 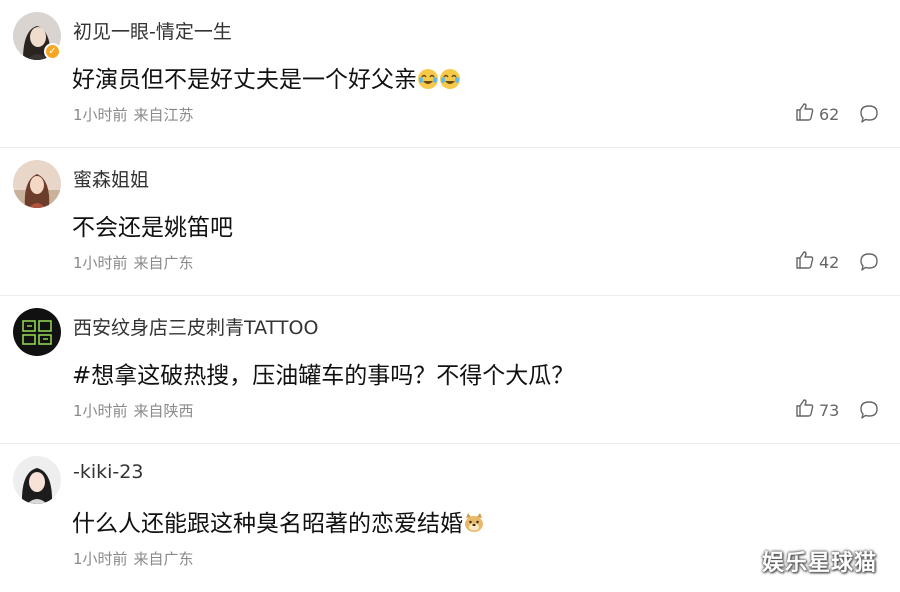 I want to click on comment-meta: 1小时前 来自陕西, so click(x=136, y=410).